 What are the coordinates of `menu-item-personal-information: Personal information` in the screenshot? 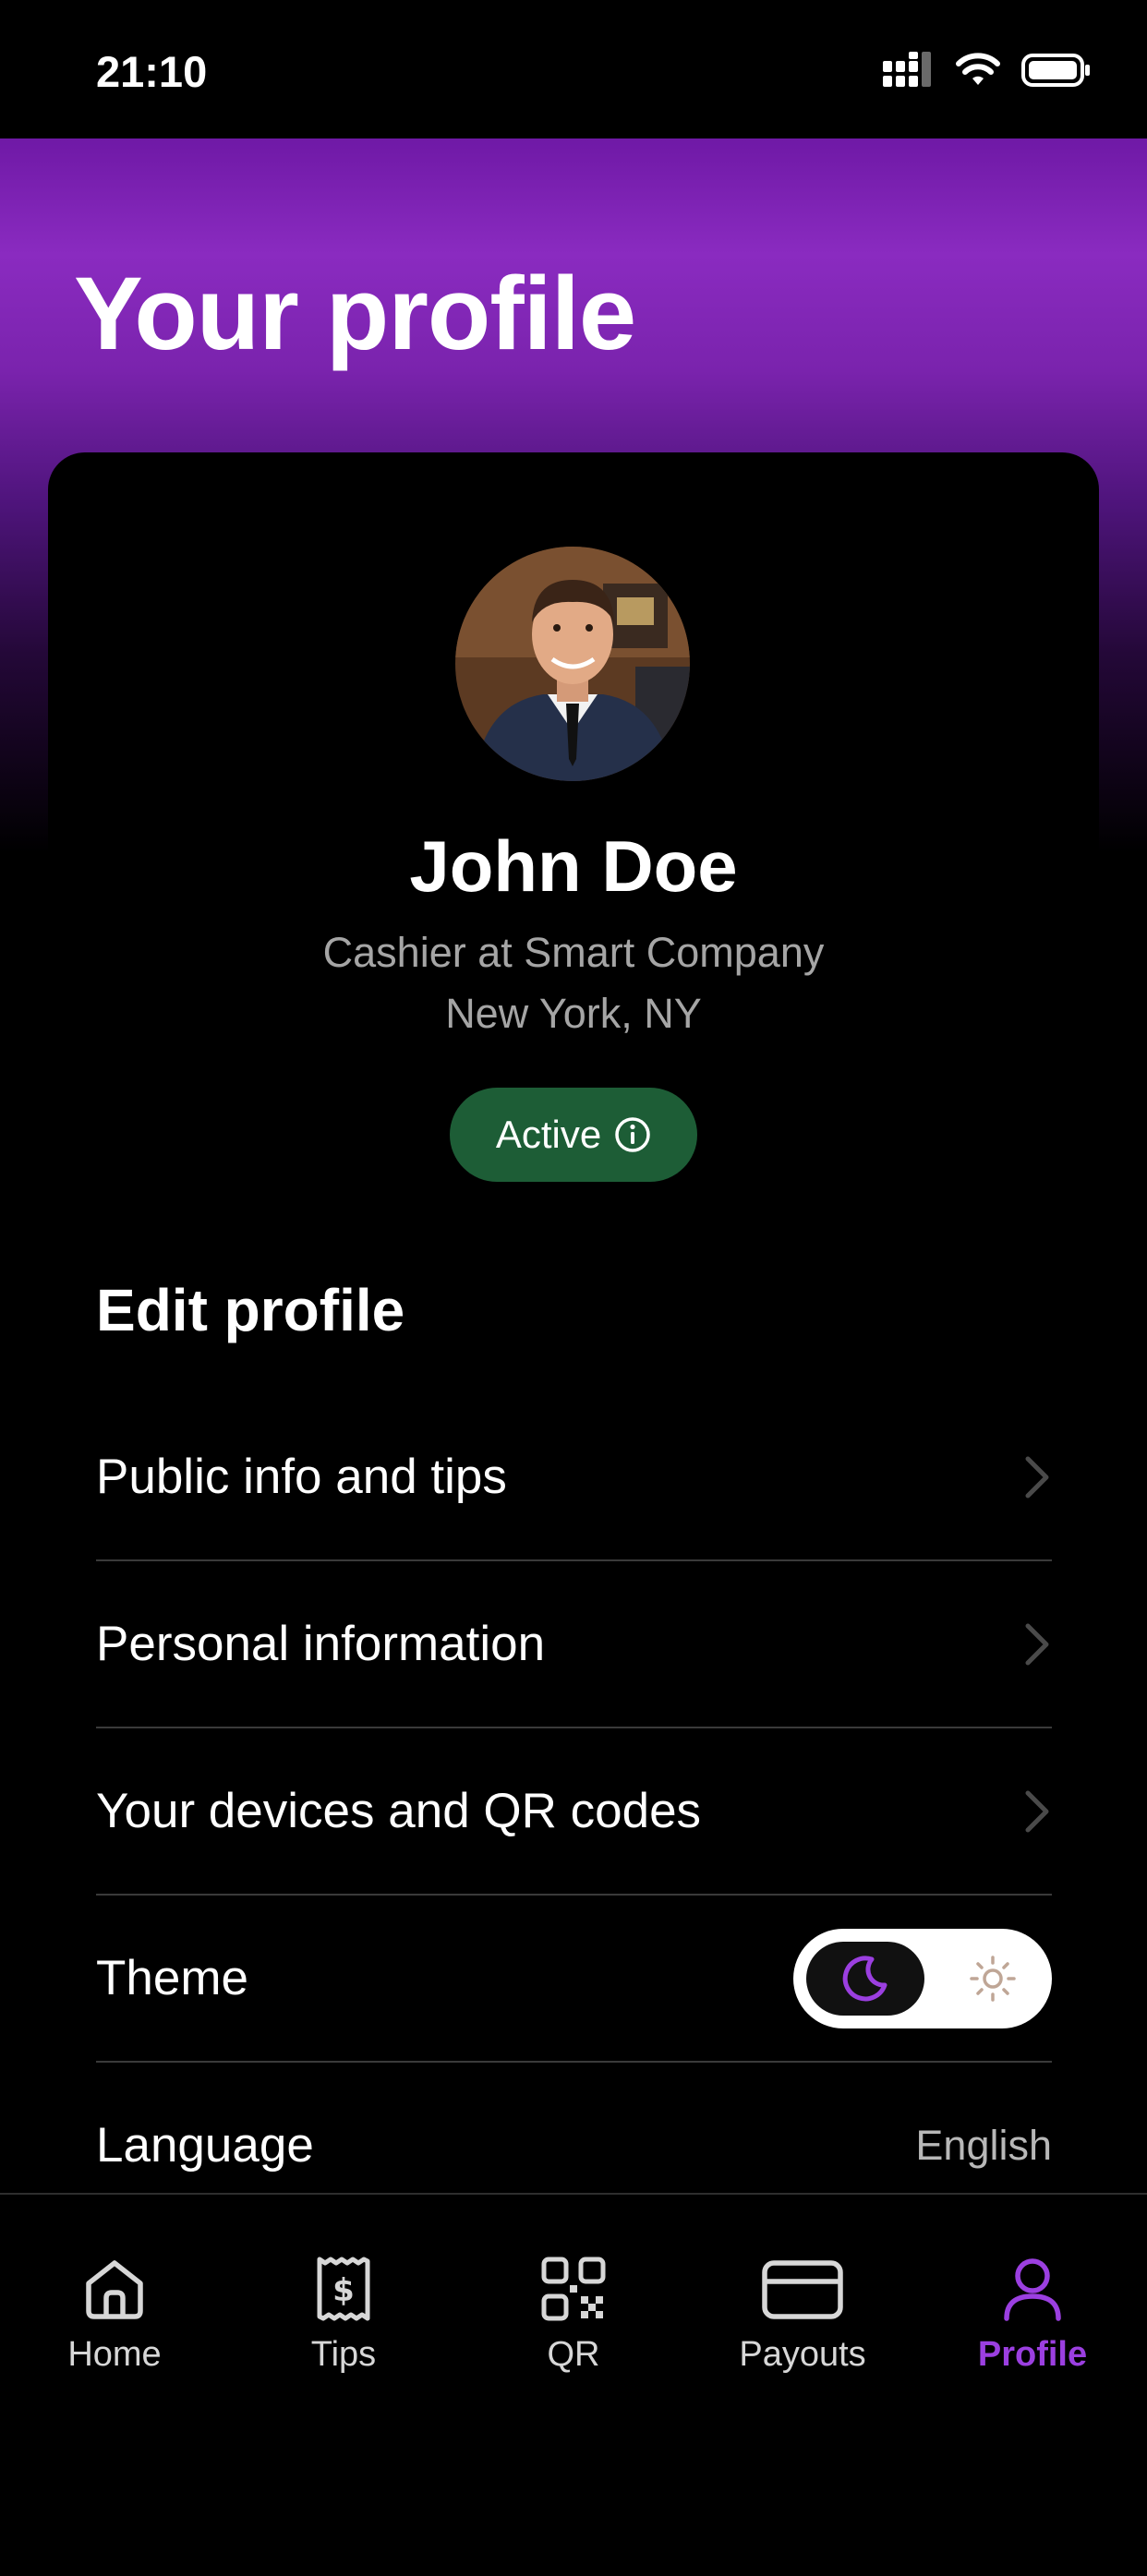 It's located at (574, 1644).